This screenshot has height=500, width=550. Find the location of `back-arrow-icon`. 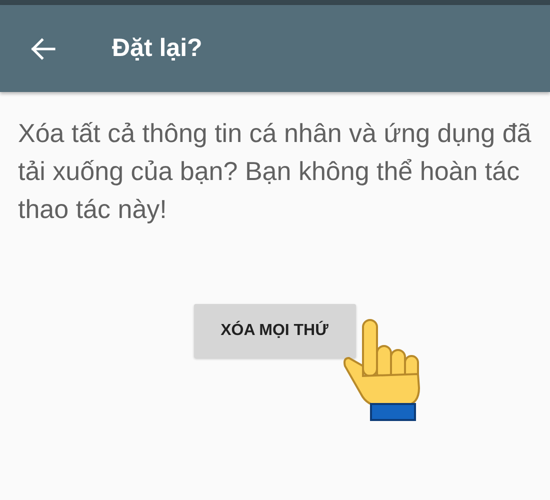

back-arrow-icon is located at coordinates (43, 49).